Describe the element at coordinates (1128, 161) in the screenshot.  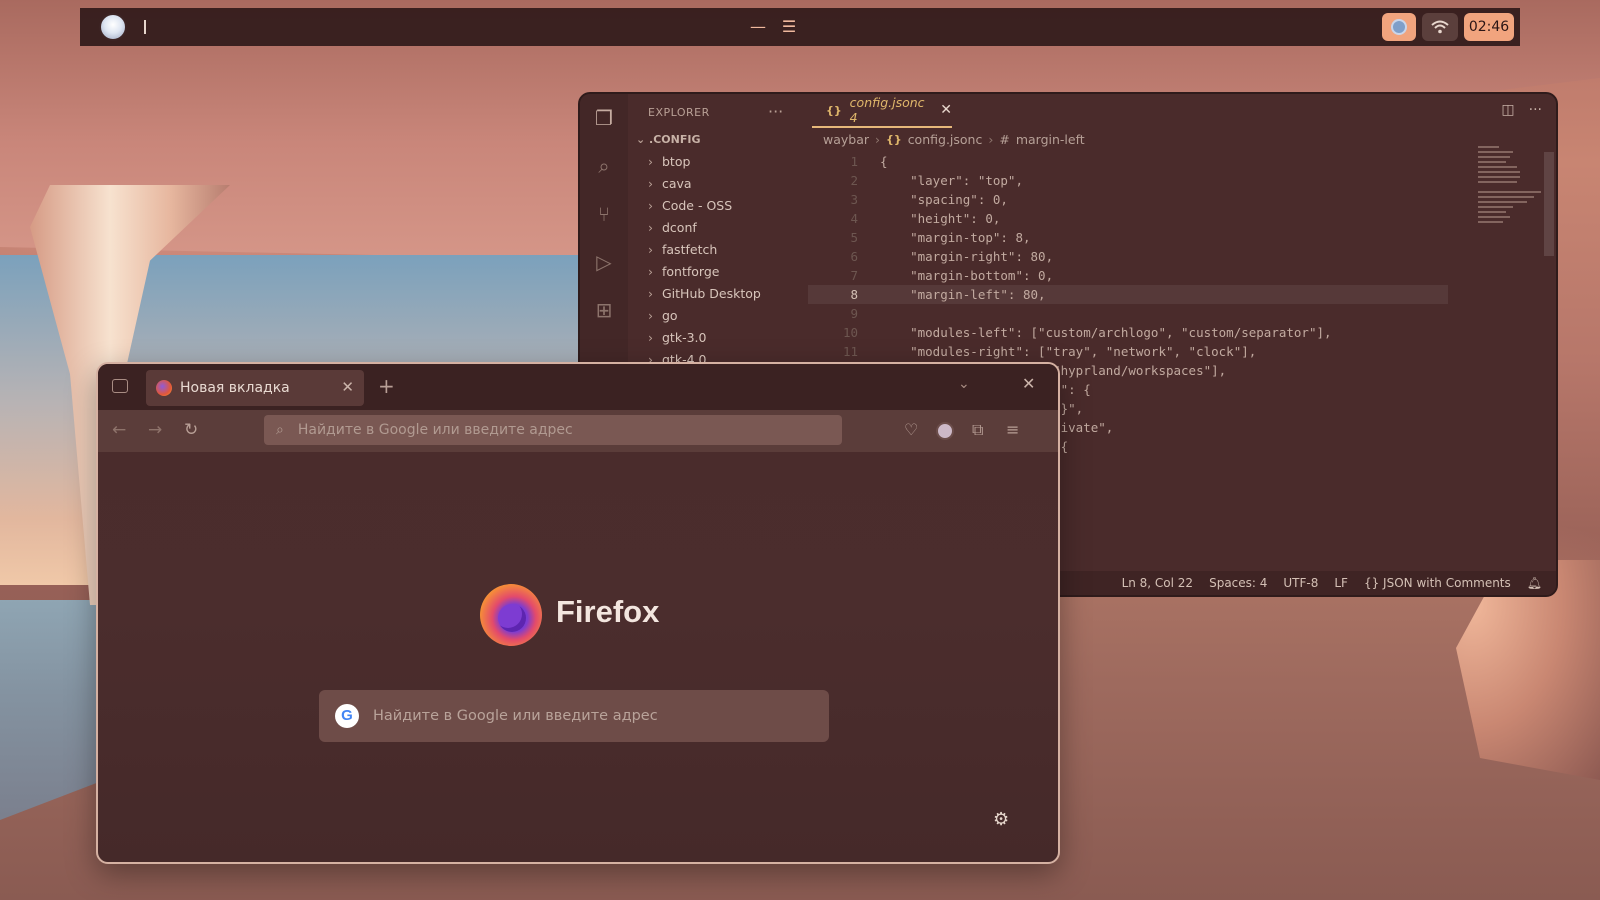
I see `code-line: 1{` at that location.